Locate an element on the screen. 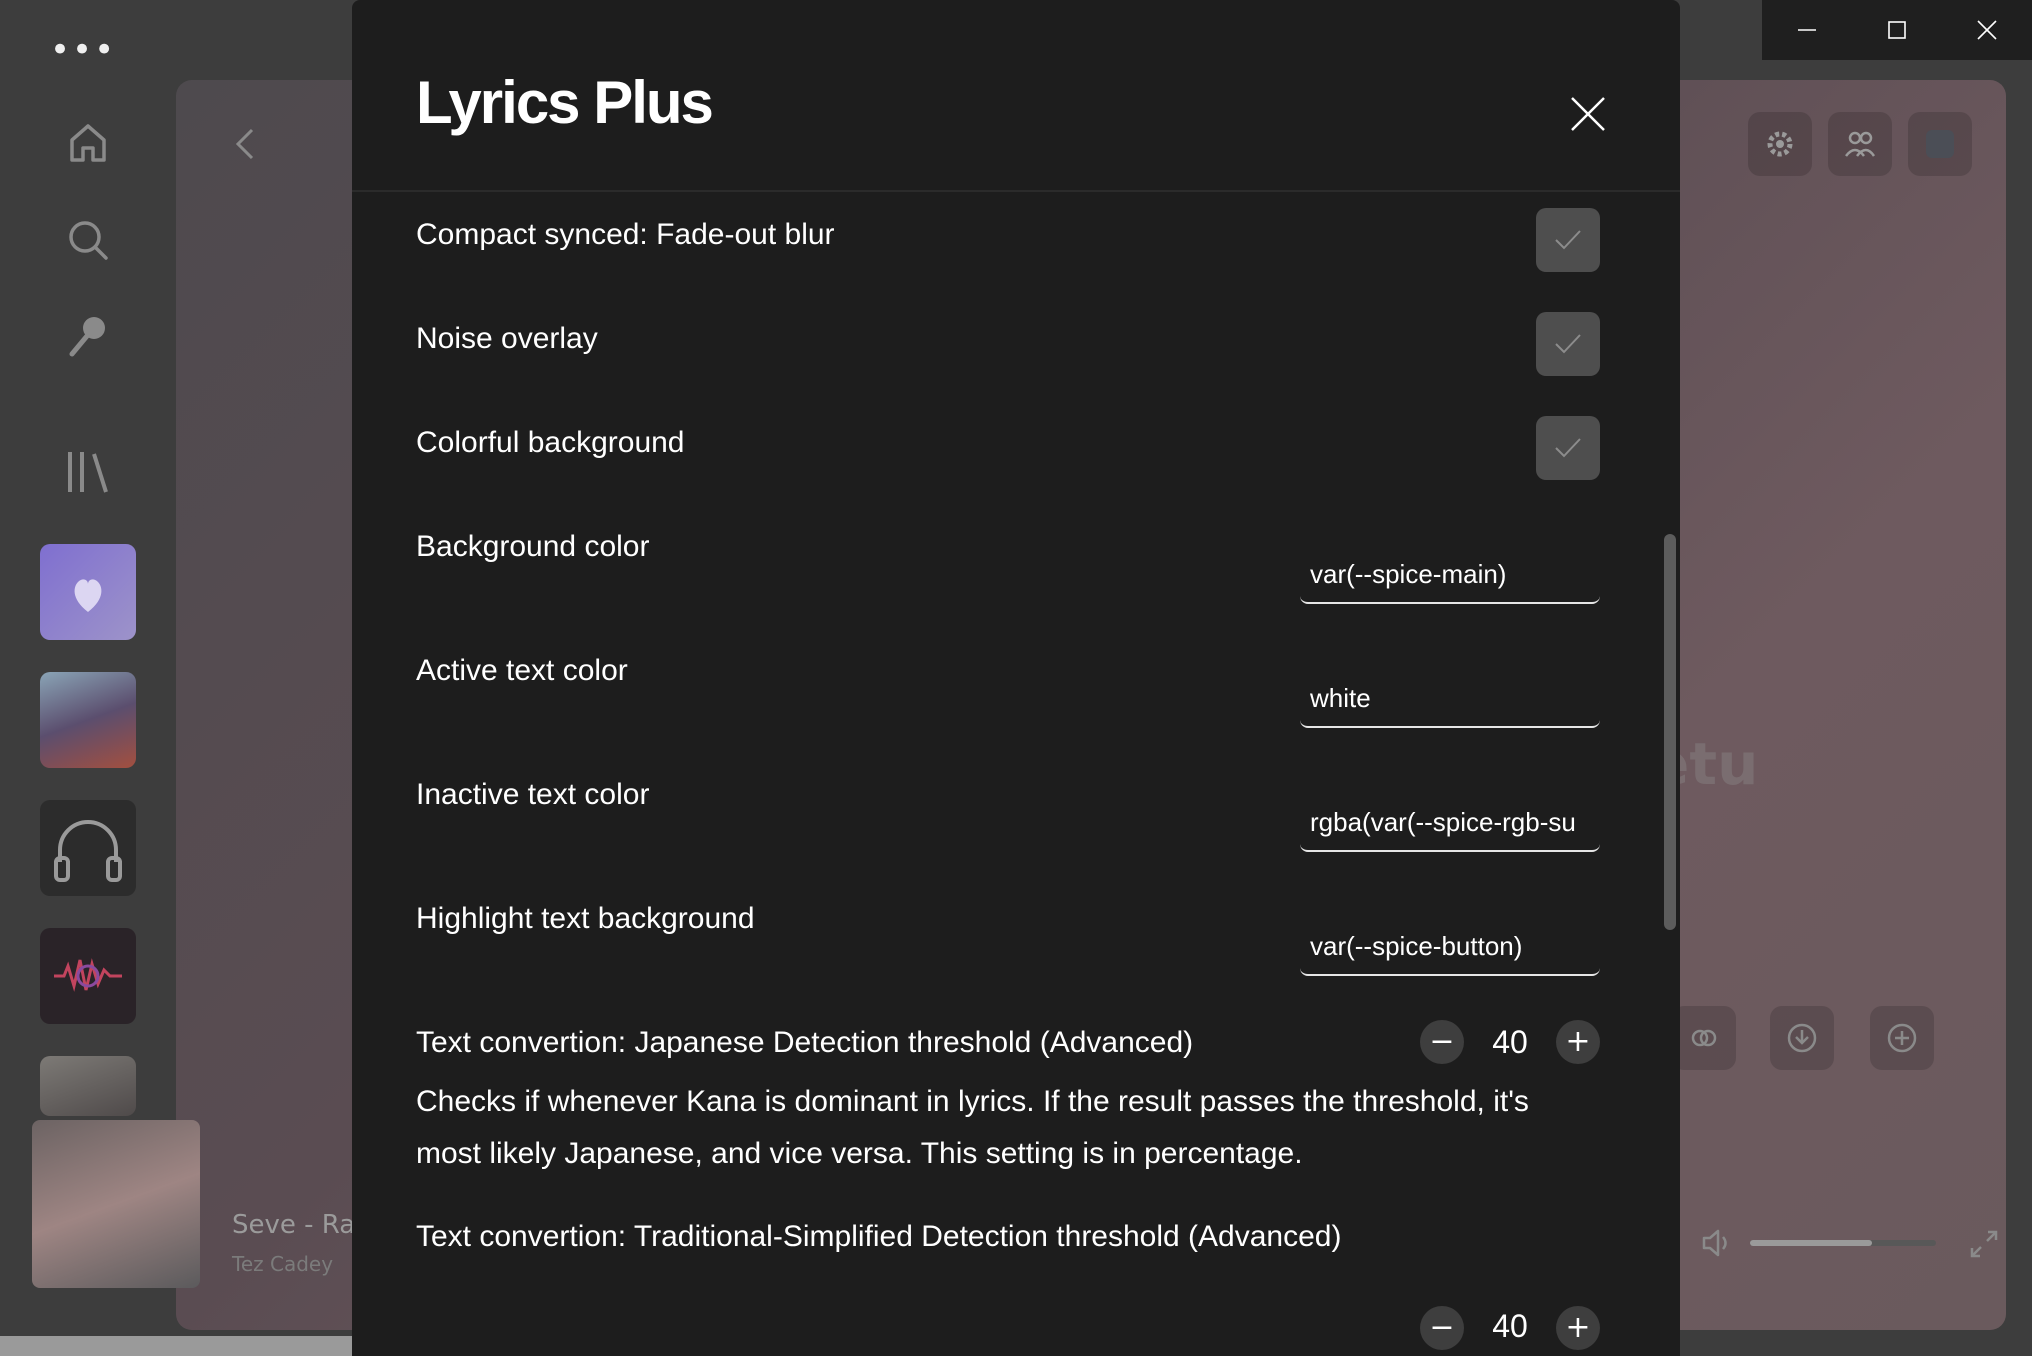 This screenshot has width=2032, height=1356. now-playing-artist: Tez Cadey is located at coordinates (282, 1264).